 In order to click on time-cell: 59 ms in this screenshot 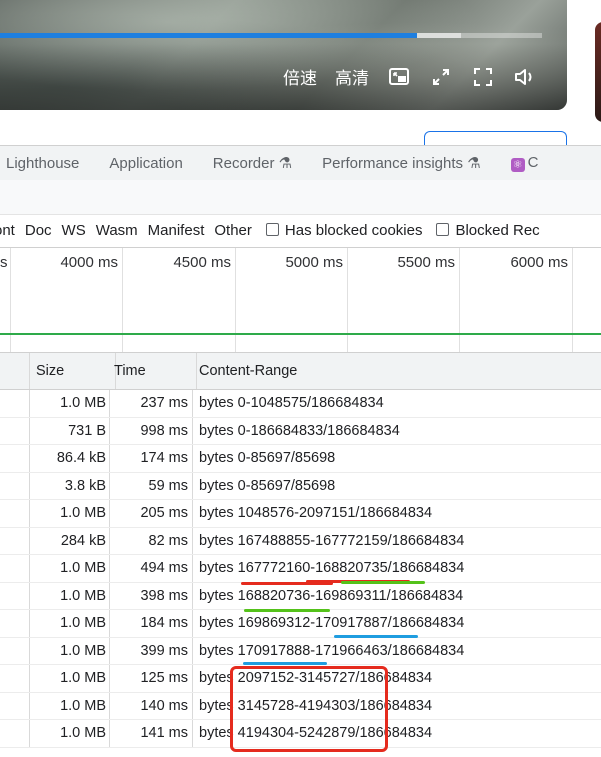, I will do `click(151, 485)`.